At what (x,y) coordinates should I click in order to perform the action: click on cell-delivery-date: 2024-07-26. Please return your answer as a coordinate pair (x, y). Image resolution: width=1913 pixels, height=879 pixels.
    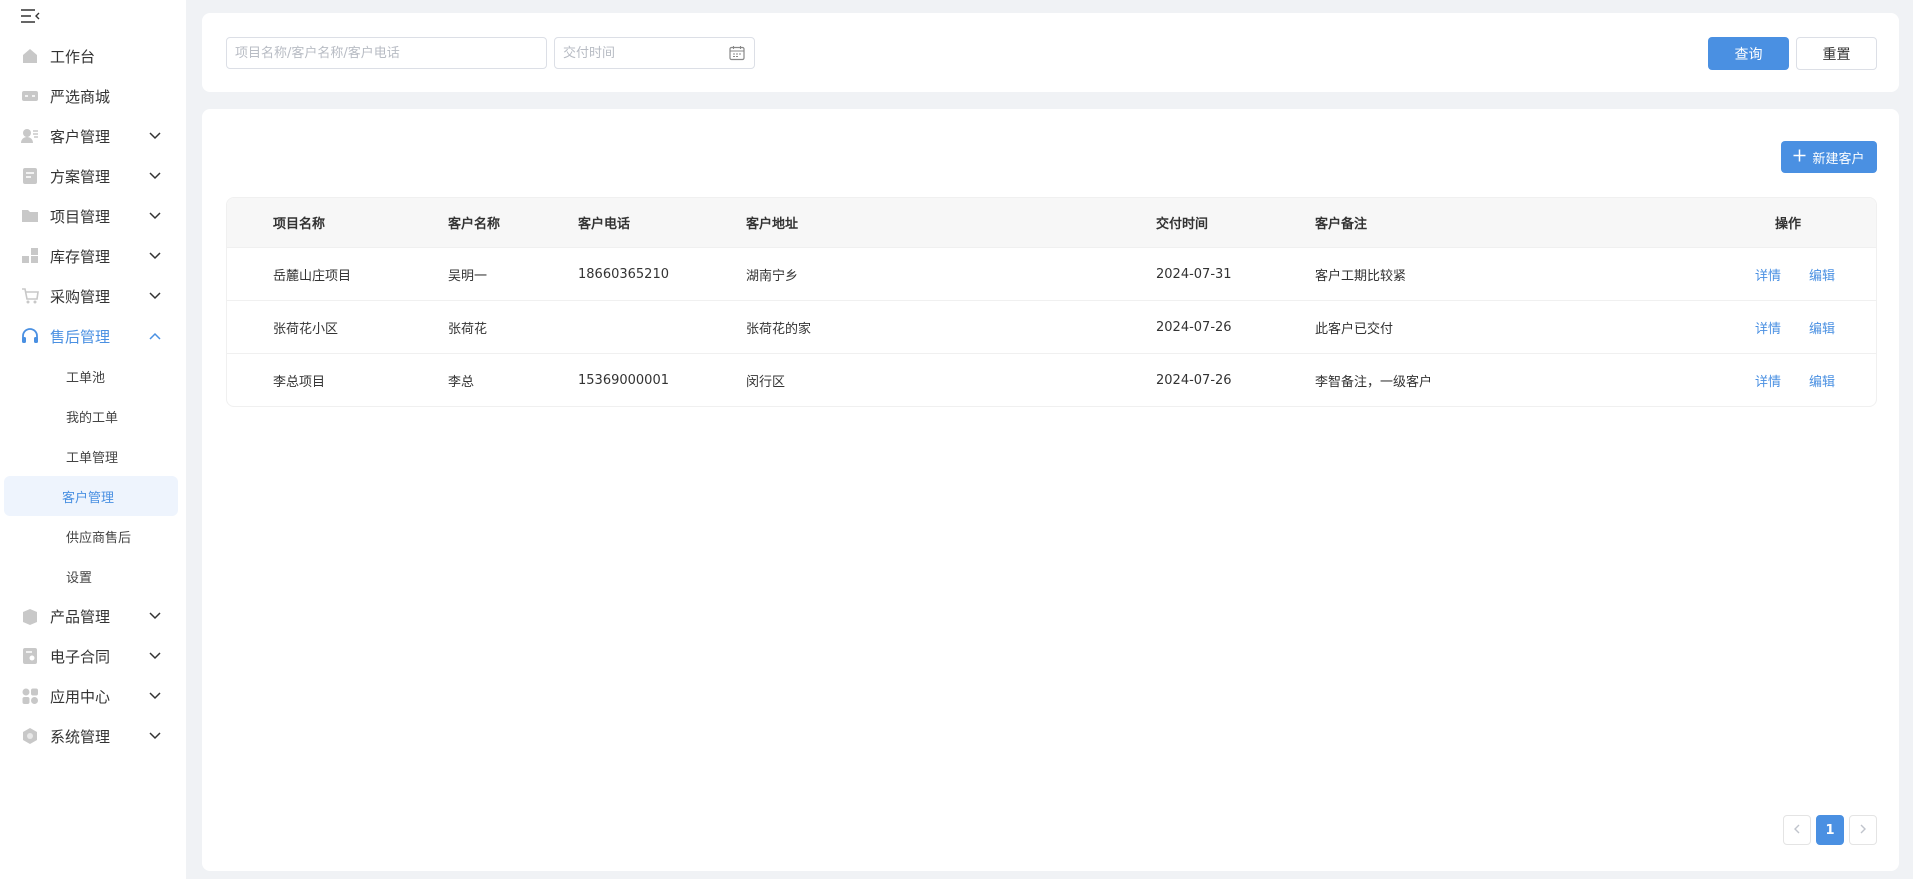
    Looking at the image, I should click on (1194, 380).